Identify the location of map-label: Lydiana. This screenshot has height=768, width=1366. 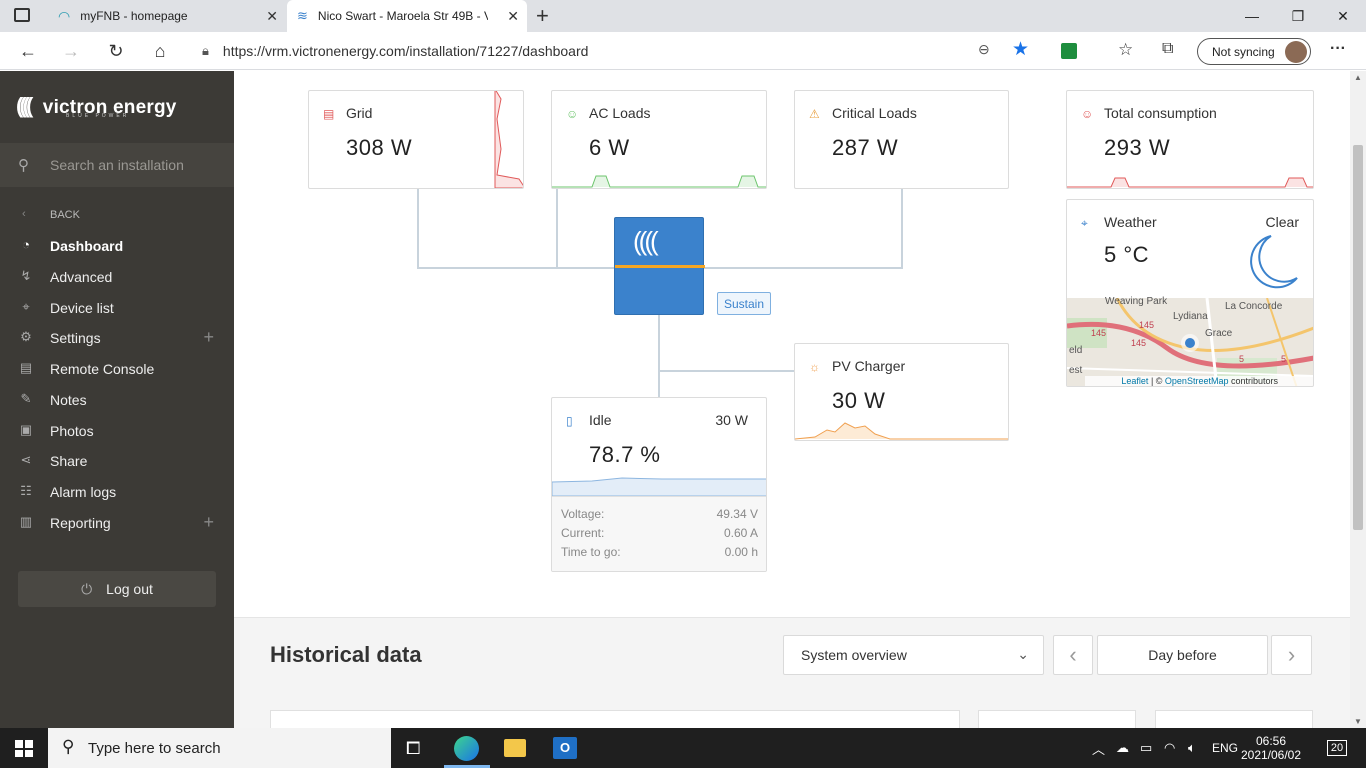
(1190, 316).